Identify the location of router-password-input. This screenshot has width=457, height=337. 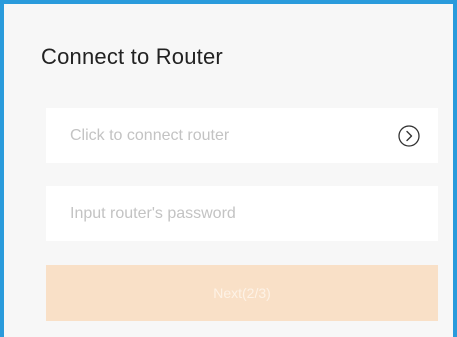
(242, 213).